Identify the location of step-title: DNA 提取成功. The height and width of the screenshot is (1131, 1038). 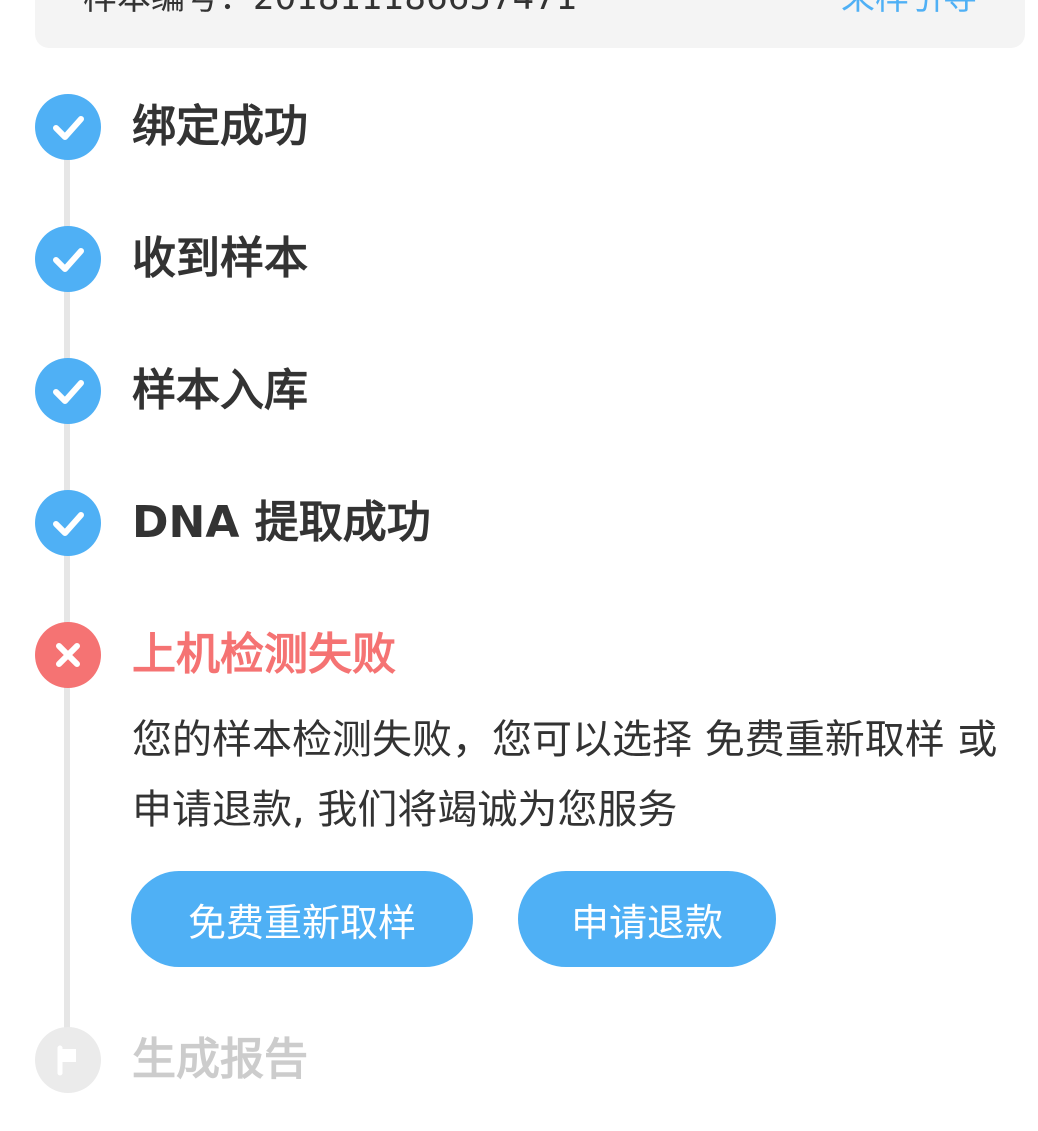
(281, 522).